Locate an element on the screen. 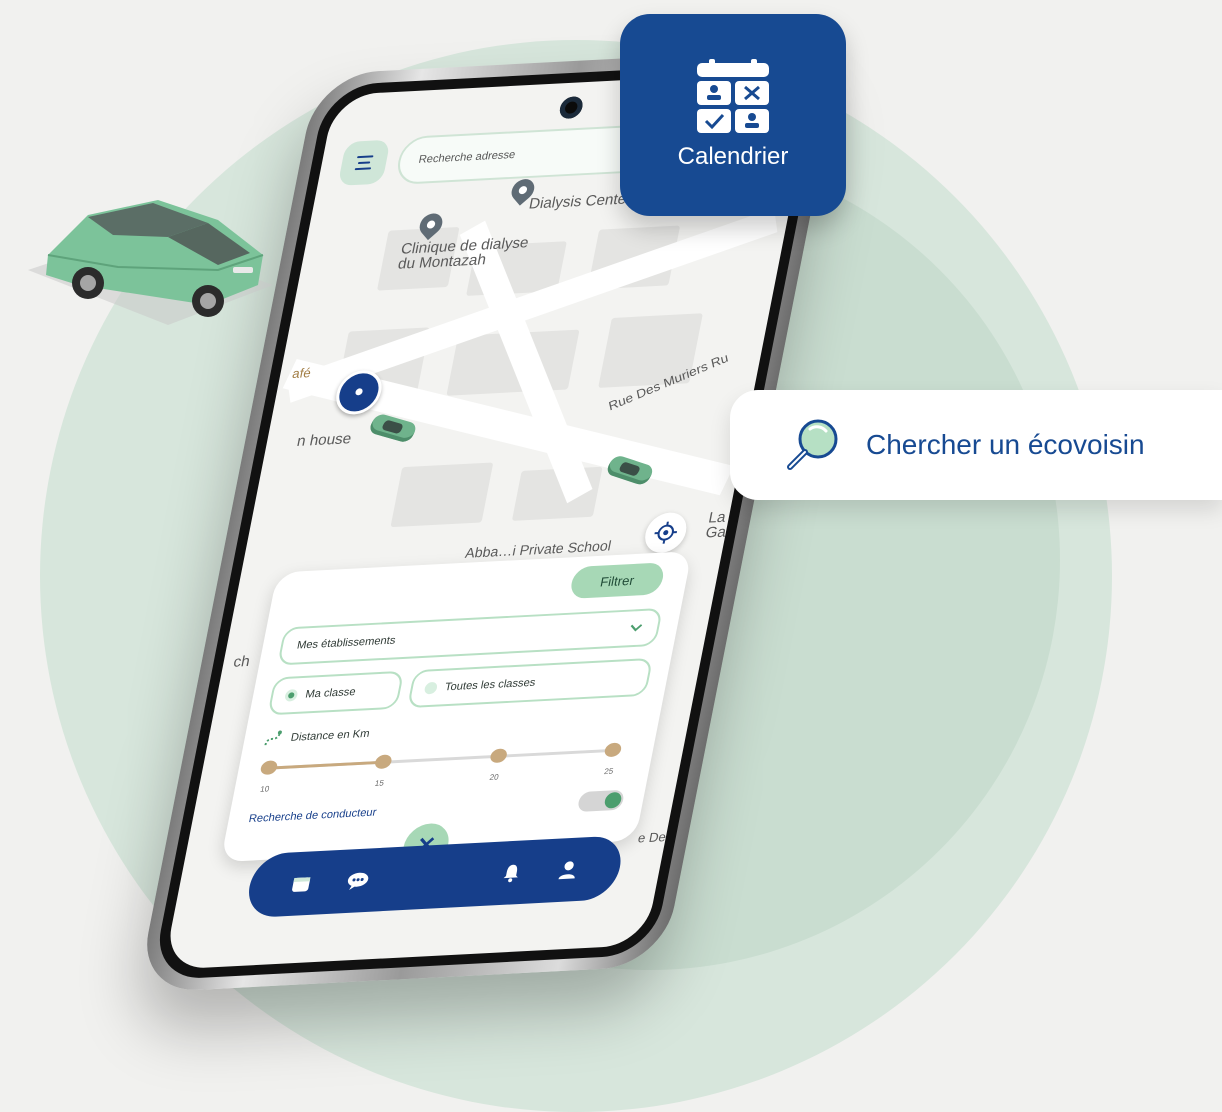 This screenshot has height=1112, width=1222. distance-label: Distance en Km is located at coordinates (317, 736).